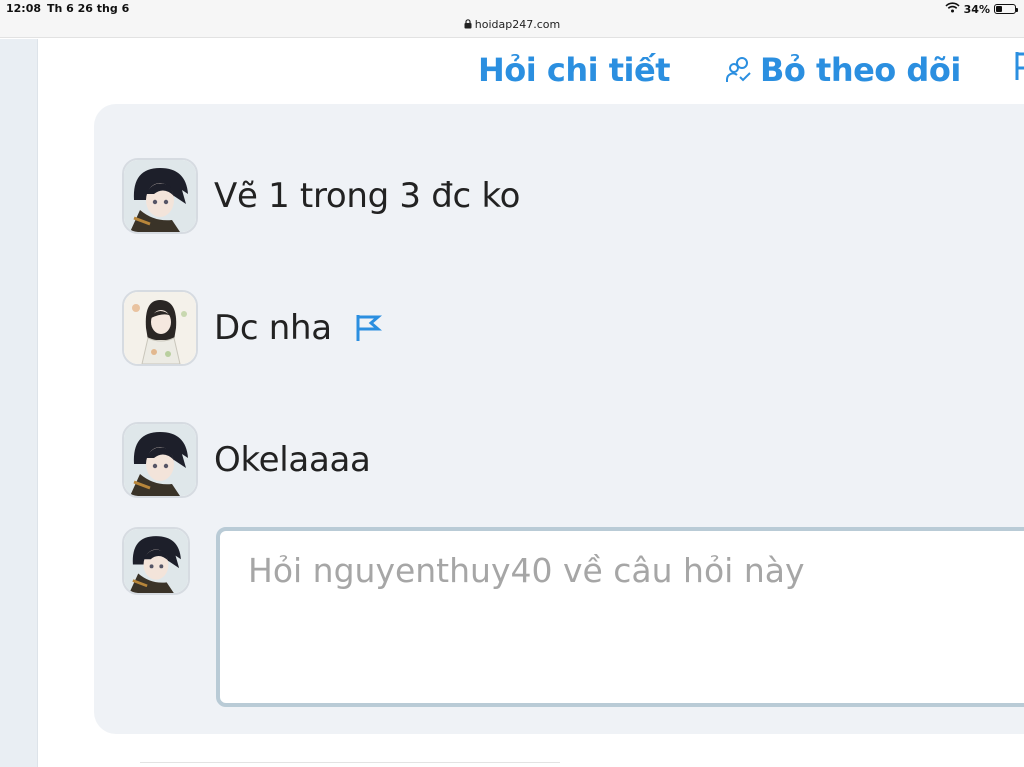 The height and width of the screenshot is (767, 1024). I want to click on comment-item: Okelaaaa, so click(246, 460).